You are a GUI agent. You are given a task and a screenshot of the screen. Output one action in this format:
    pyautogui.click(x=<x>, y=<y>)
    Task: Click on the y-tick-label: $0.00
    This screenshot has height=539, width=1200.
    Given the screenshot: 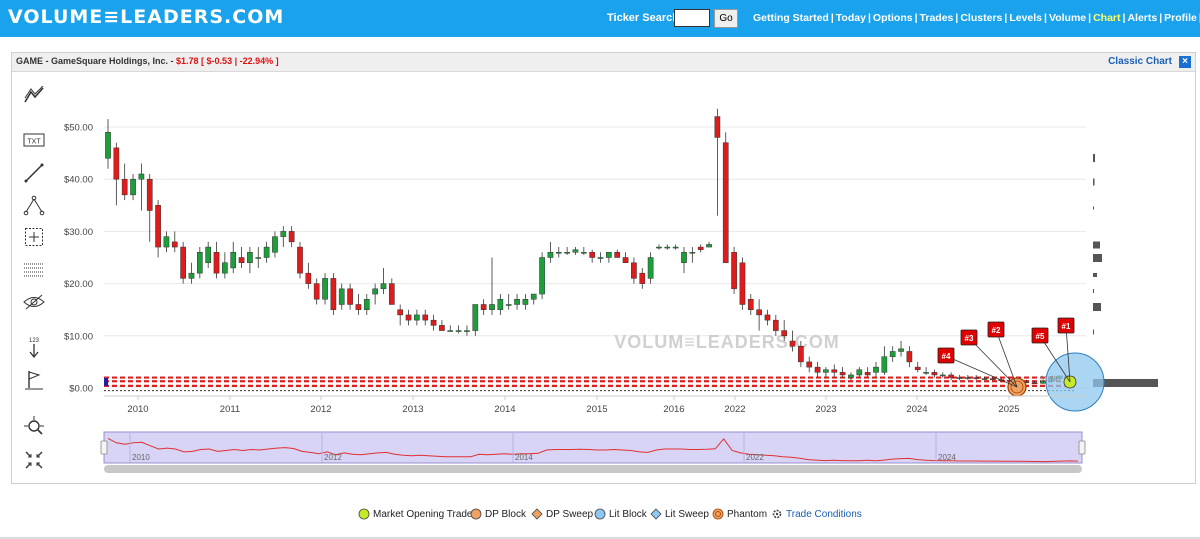 What is the action you would take?
    pyautogui.click(x=81, y=389)
    